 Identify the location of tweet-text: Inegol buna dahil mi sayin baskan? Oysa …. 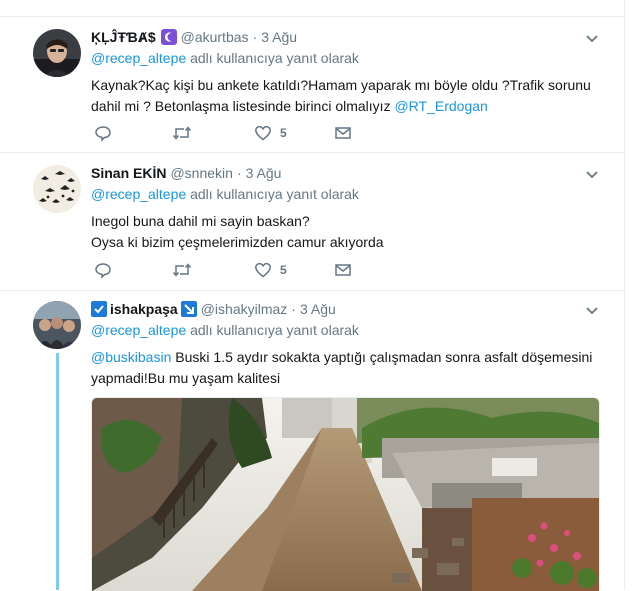
(346, 232).